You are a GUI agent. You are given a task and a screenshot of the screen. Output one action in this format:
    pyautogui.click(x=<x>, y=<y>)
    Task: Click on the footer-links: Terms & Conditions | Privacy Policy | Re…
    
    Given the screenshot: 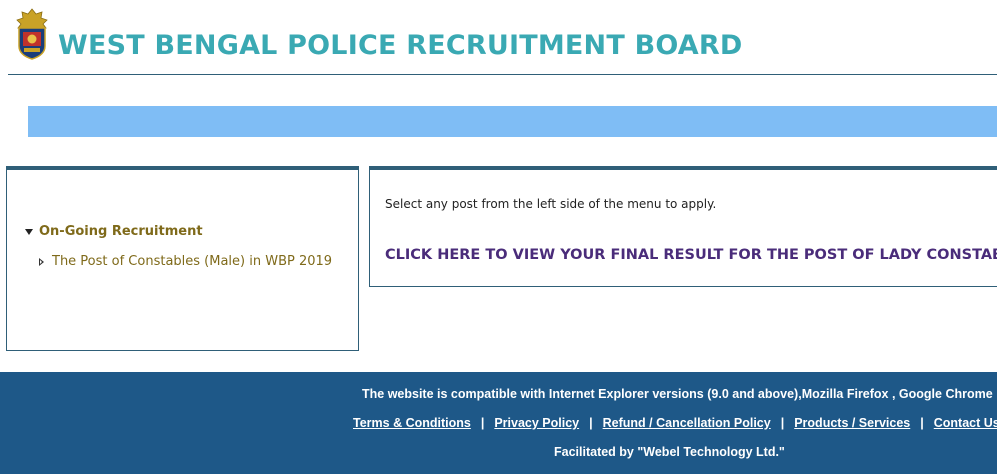 What is the action you would take?
    pyautogui.click(x=675, y=423)
    